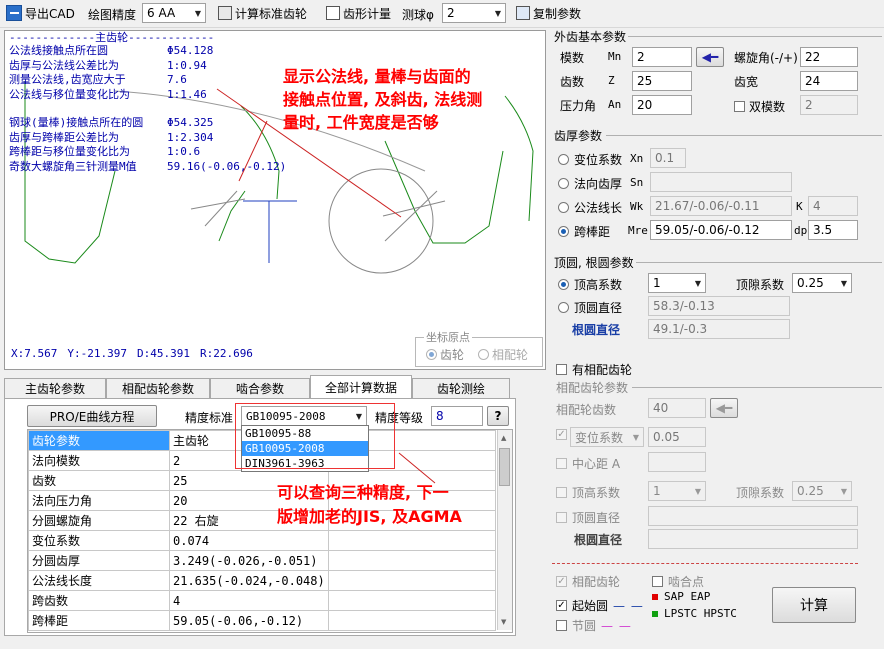 This screenshot has width=884, height=649. What do you see at coordinates (721, 230) in the screenshot?
I see `mre-field: 59.05/-0.06/-0.12` at bounding box center [721, 230].